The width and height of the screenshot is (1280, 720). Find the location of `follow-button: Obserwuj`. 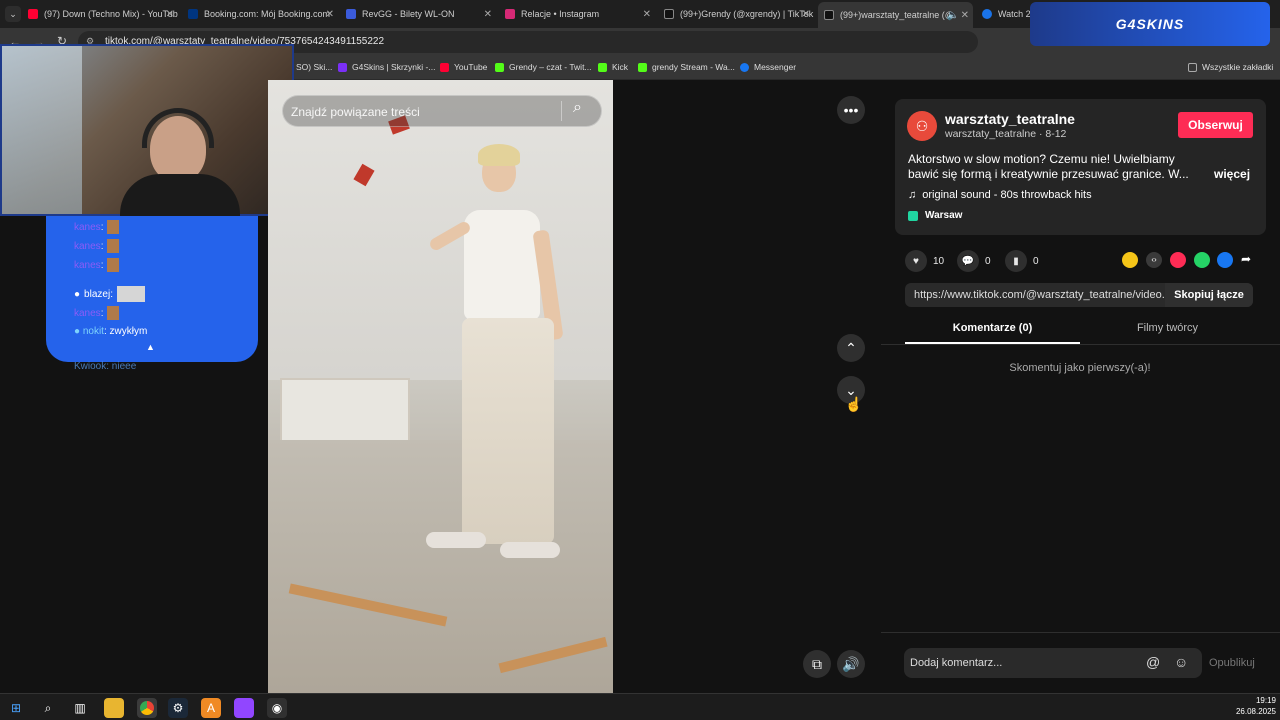

follow-button: Obserwuj is located at coordinates (1215, 125).